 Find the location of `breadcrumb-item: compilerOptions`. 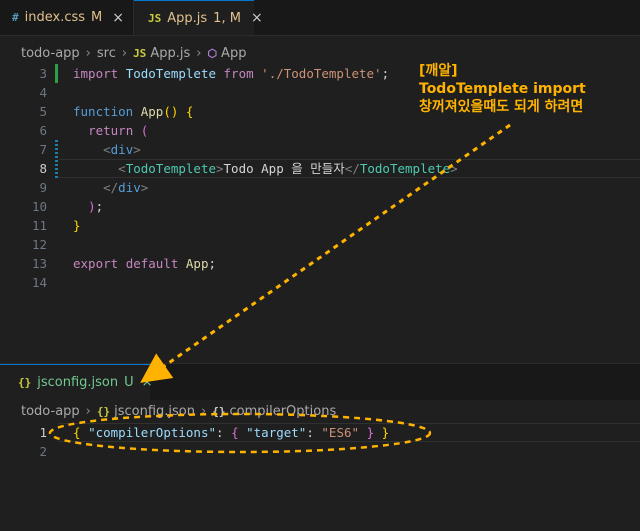

breadcrumb-item: compilerOptions is located at coordinates (282, 411).